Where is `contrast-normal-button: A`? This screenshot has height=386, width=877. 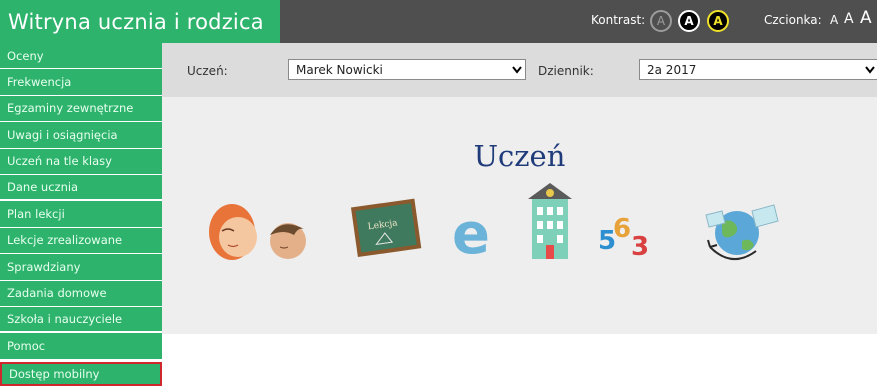 contrast-normal-button: A is located at coordinates (661, 21).